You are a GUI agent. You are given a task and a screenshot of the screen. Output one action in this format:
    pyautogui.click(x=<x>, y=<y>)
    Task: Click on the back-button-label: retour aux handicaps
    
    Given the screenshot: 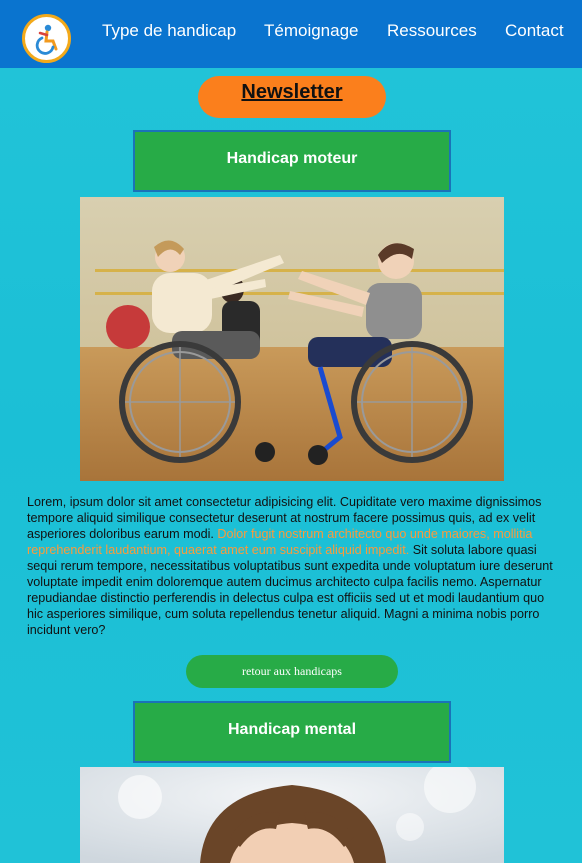 What is the action you would take?
    pyautogui.click(x=292, y=671)
    